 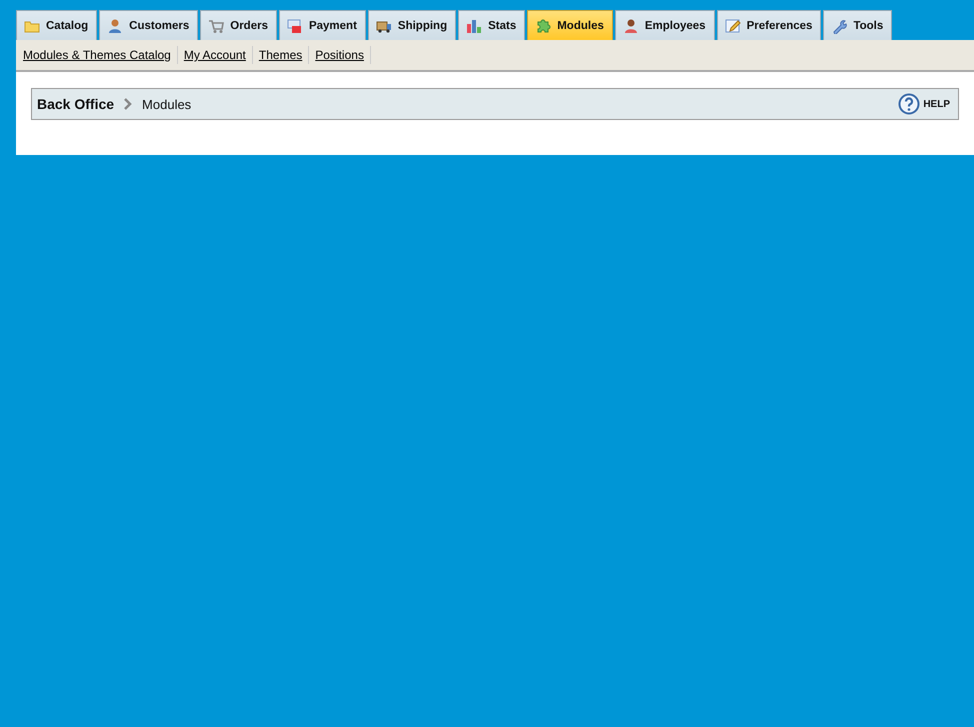 I want to click on help-icon, so click(x=909, y=104).